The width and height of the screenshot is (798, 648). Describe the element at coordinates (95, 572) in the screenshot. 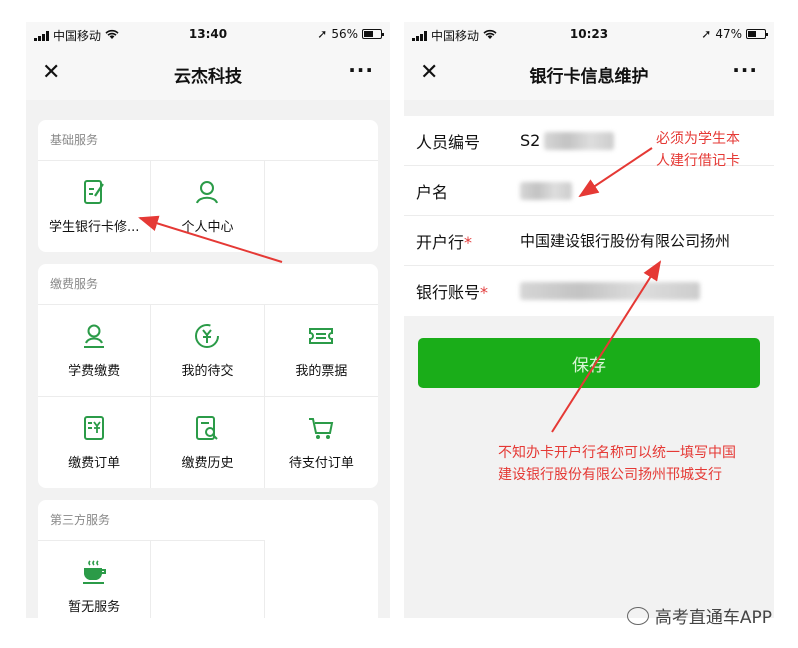

I see `coffee-cup-icon` at that location.